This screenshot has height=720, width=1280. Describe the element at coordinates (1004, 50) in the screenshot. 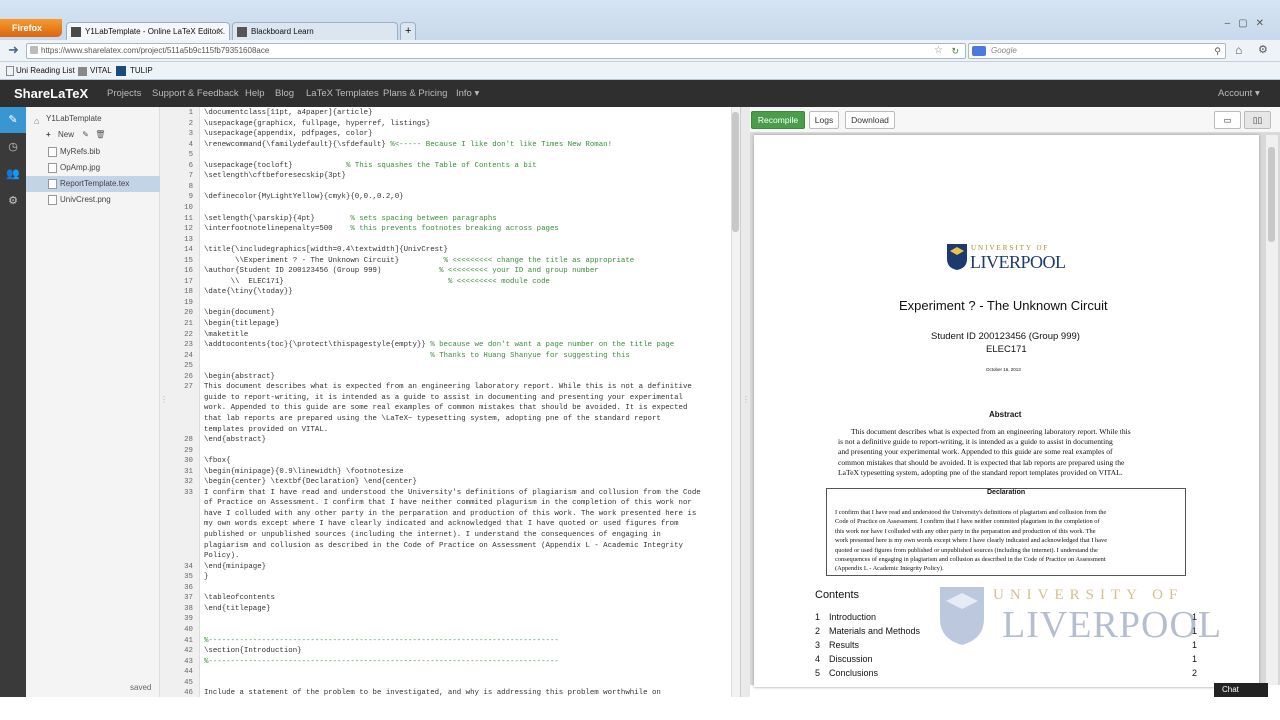

I see `search-placeholder: Google` at that location.